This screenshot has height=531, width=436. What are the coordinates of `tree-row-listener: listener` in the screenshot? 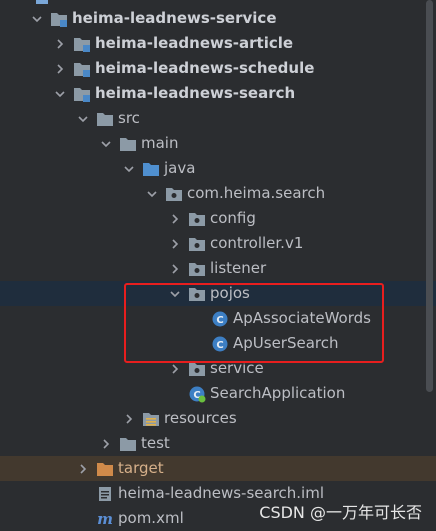 It's located at (218, 268).